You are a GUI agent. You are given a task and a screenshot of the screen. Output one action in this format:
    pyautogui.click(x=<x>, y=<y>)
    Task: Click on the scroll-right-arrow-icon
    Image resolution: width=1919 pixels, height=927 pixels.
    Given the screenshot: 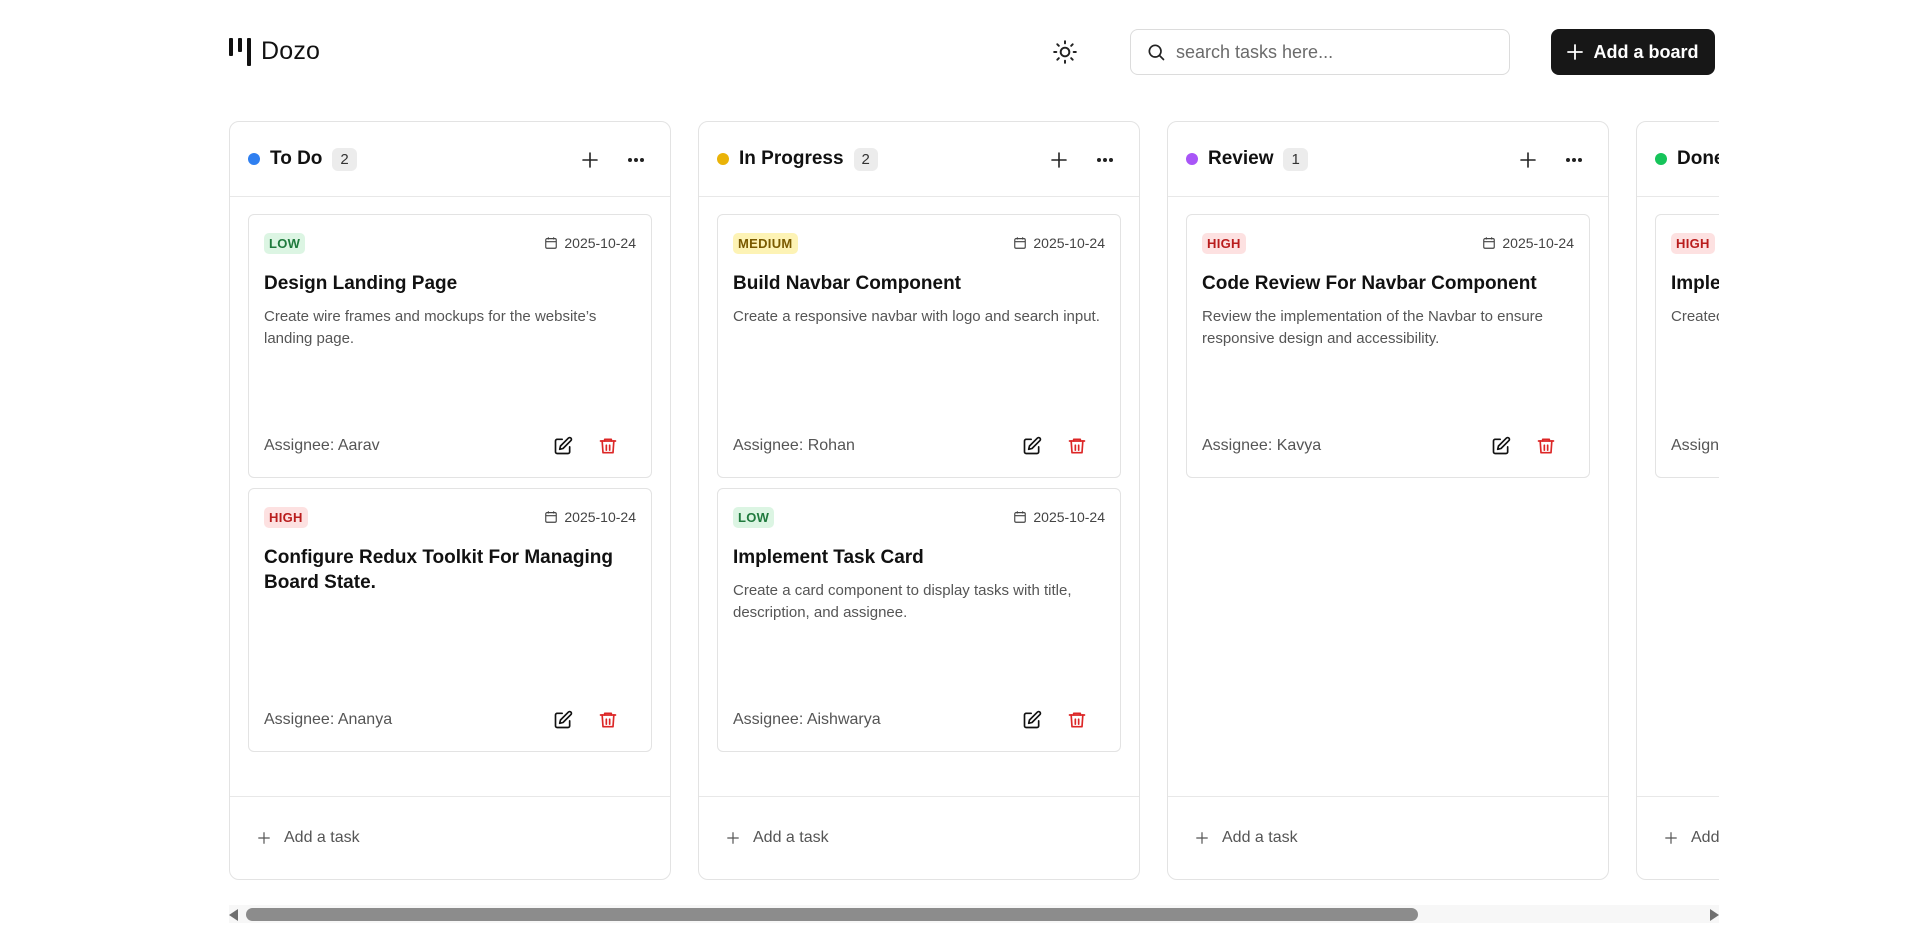 What is the action you would take?
    pyautogui.click(x=1714, y=915)
    